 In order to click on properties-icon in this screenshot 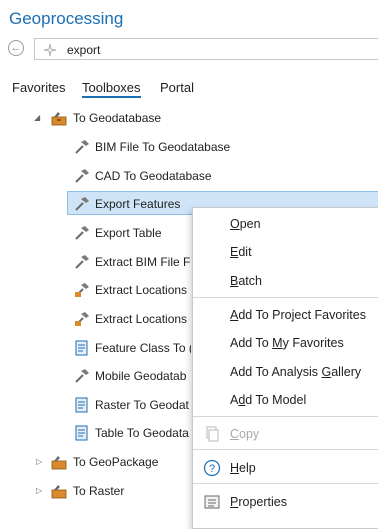, I will do `click(212, 502)`.